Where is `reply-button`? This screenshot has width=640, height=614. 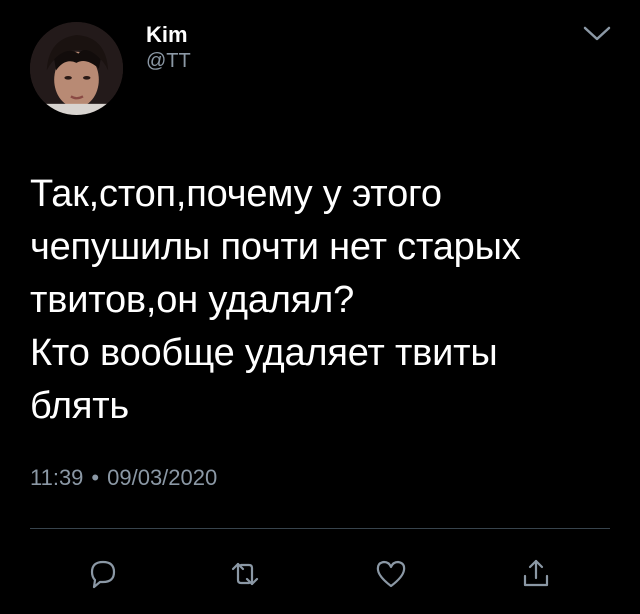
reply-button is located at coordinates (103, 574).